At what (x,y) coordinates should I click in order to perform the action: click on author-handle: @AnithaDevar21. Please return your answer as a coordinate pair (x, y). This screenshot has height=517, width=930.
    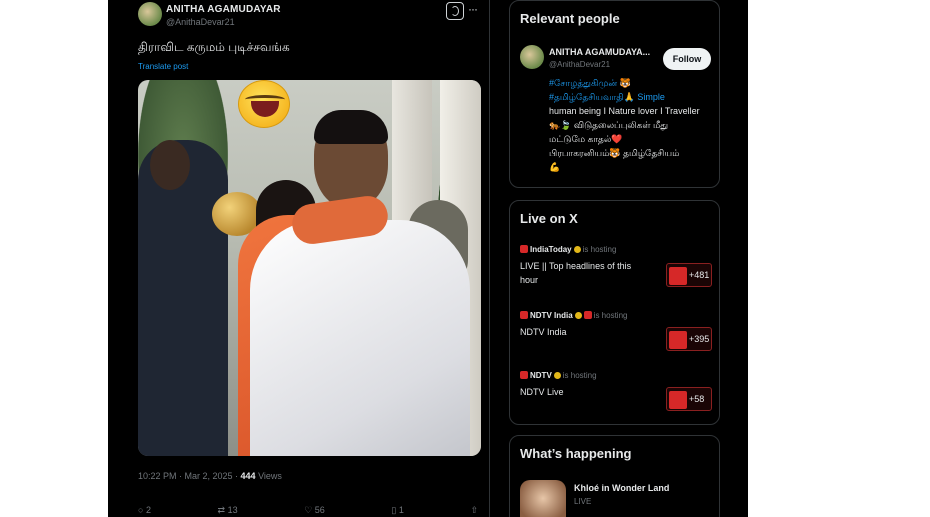
    Looking at the image, I should click on (200, 22).